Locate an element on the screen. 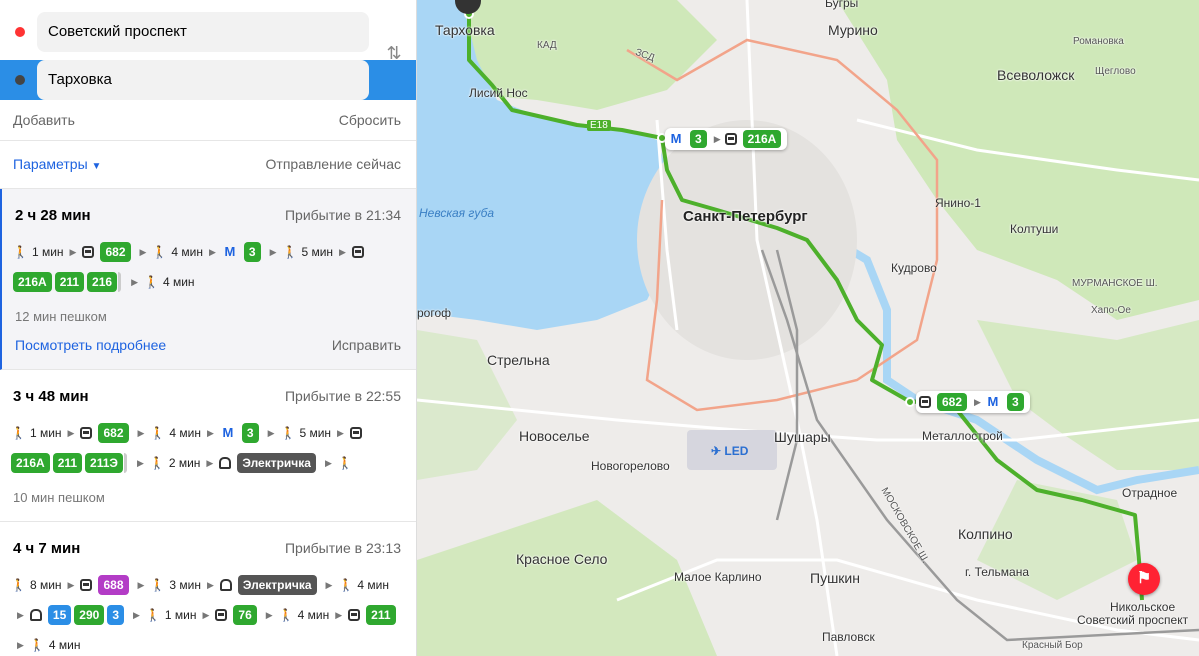  map-transfer-chip-1: M 3 ▶ 216А is located at coordinates (726, 139).